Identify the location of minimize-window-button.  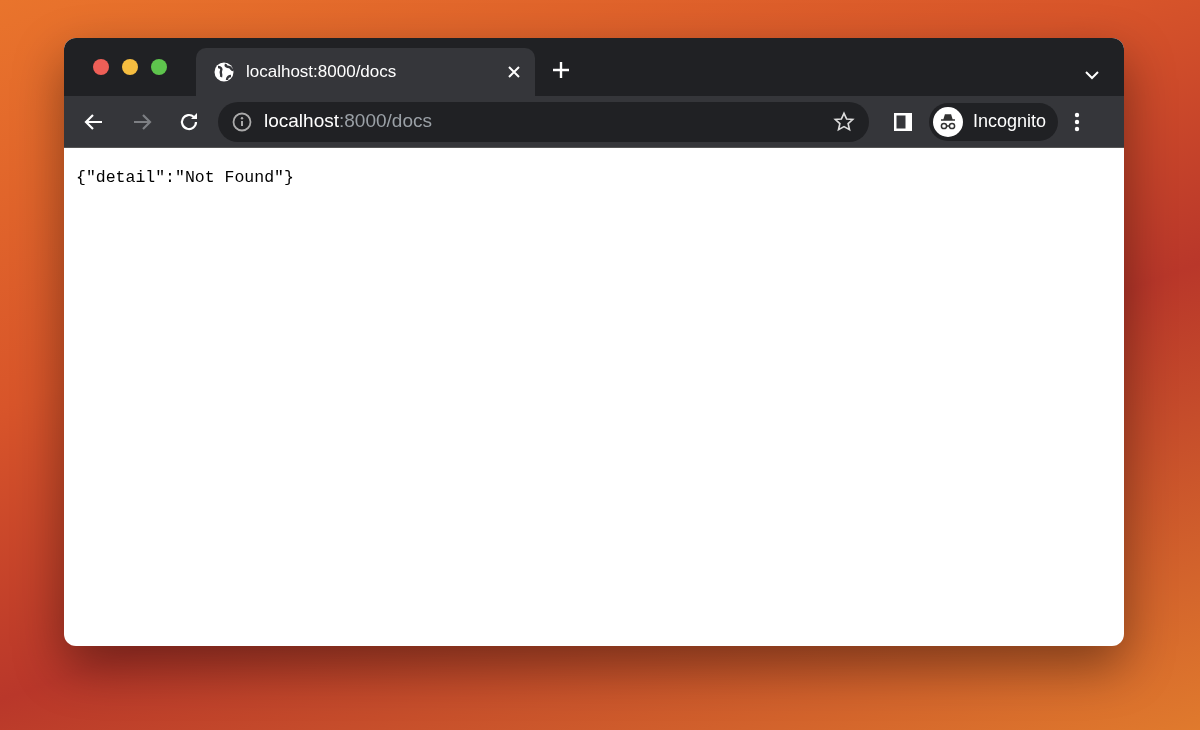
(130, 67).